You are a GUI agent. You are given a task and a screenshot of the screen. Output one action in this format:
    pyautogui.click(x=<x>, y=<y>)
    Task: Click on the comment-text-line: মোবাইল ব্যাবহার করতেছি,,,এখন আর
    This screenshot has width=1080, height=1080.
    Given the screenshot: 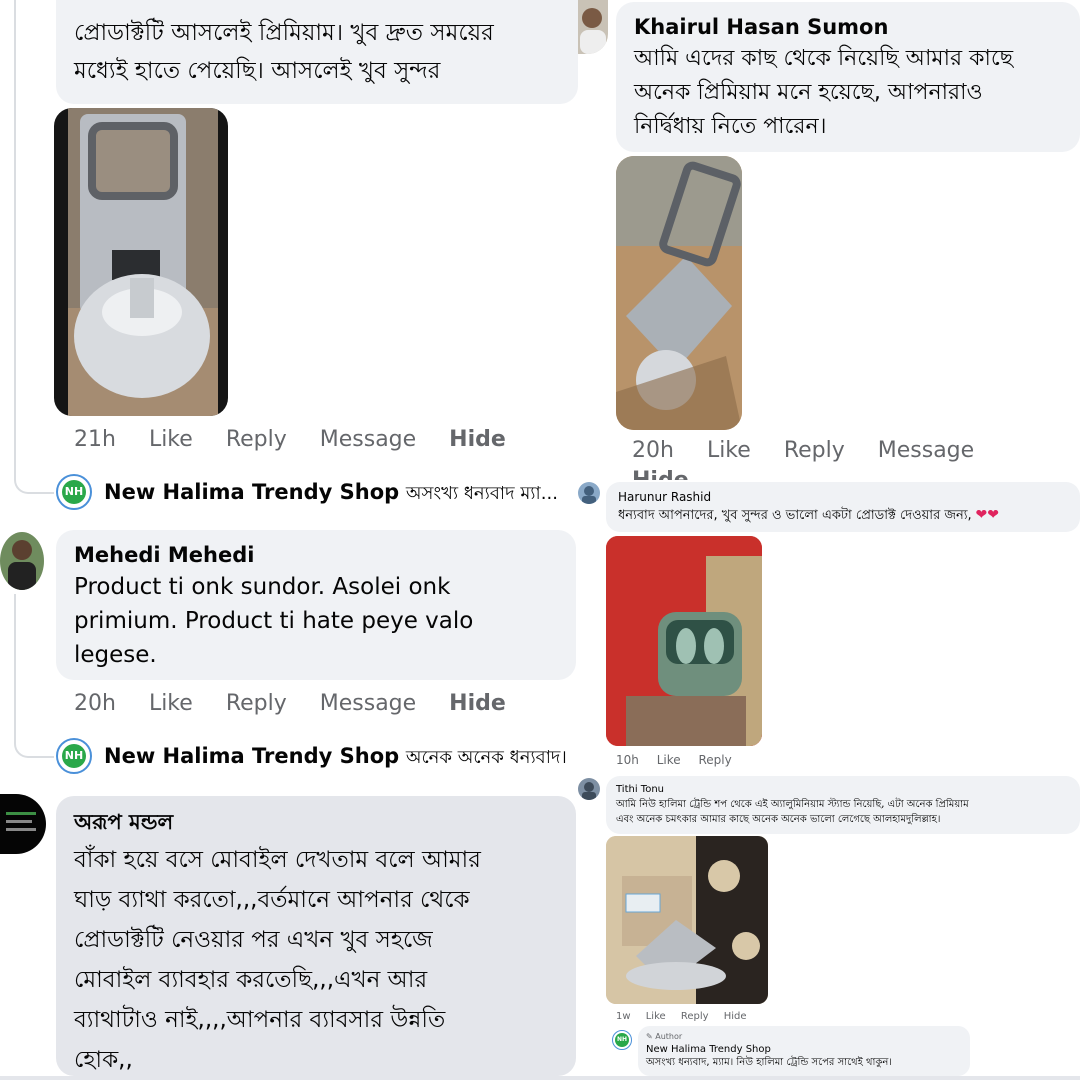 What is the action you would take?
    pyautogui.click(x=251, y=980)
    